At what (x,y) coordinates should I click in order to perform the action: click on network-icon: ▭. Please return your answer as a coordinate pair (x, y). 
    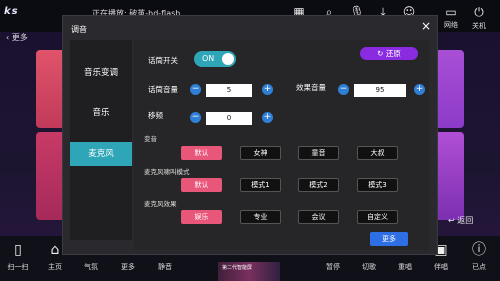
    Looking at the image, I should click on (451, 12).